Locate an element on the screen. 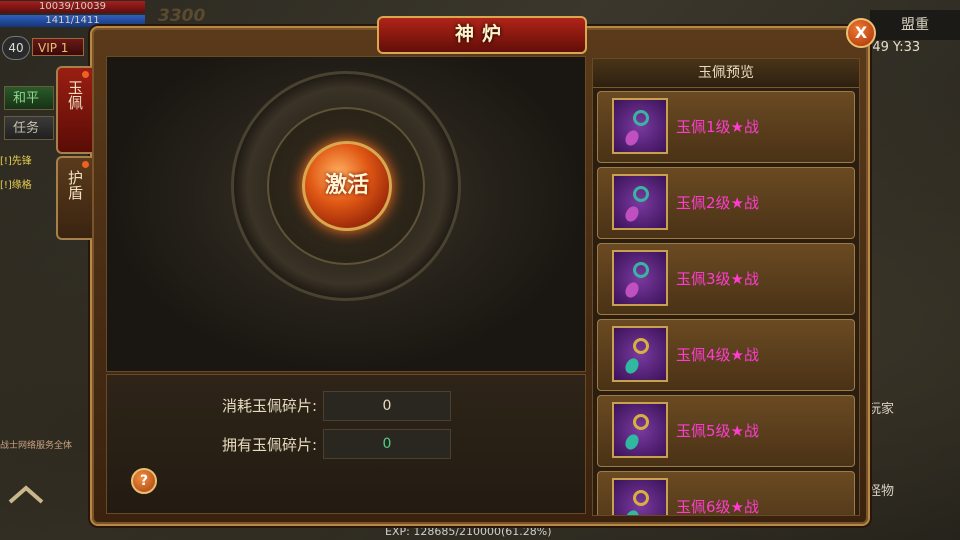  tab-label: 玉佩 is located at coordinates (75, 95).